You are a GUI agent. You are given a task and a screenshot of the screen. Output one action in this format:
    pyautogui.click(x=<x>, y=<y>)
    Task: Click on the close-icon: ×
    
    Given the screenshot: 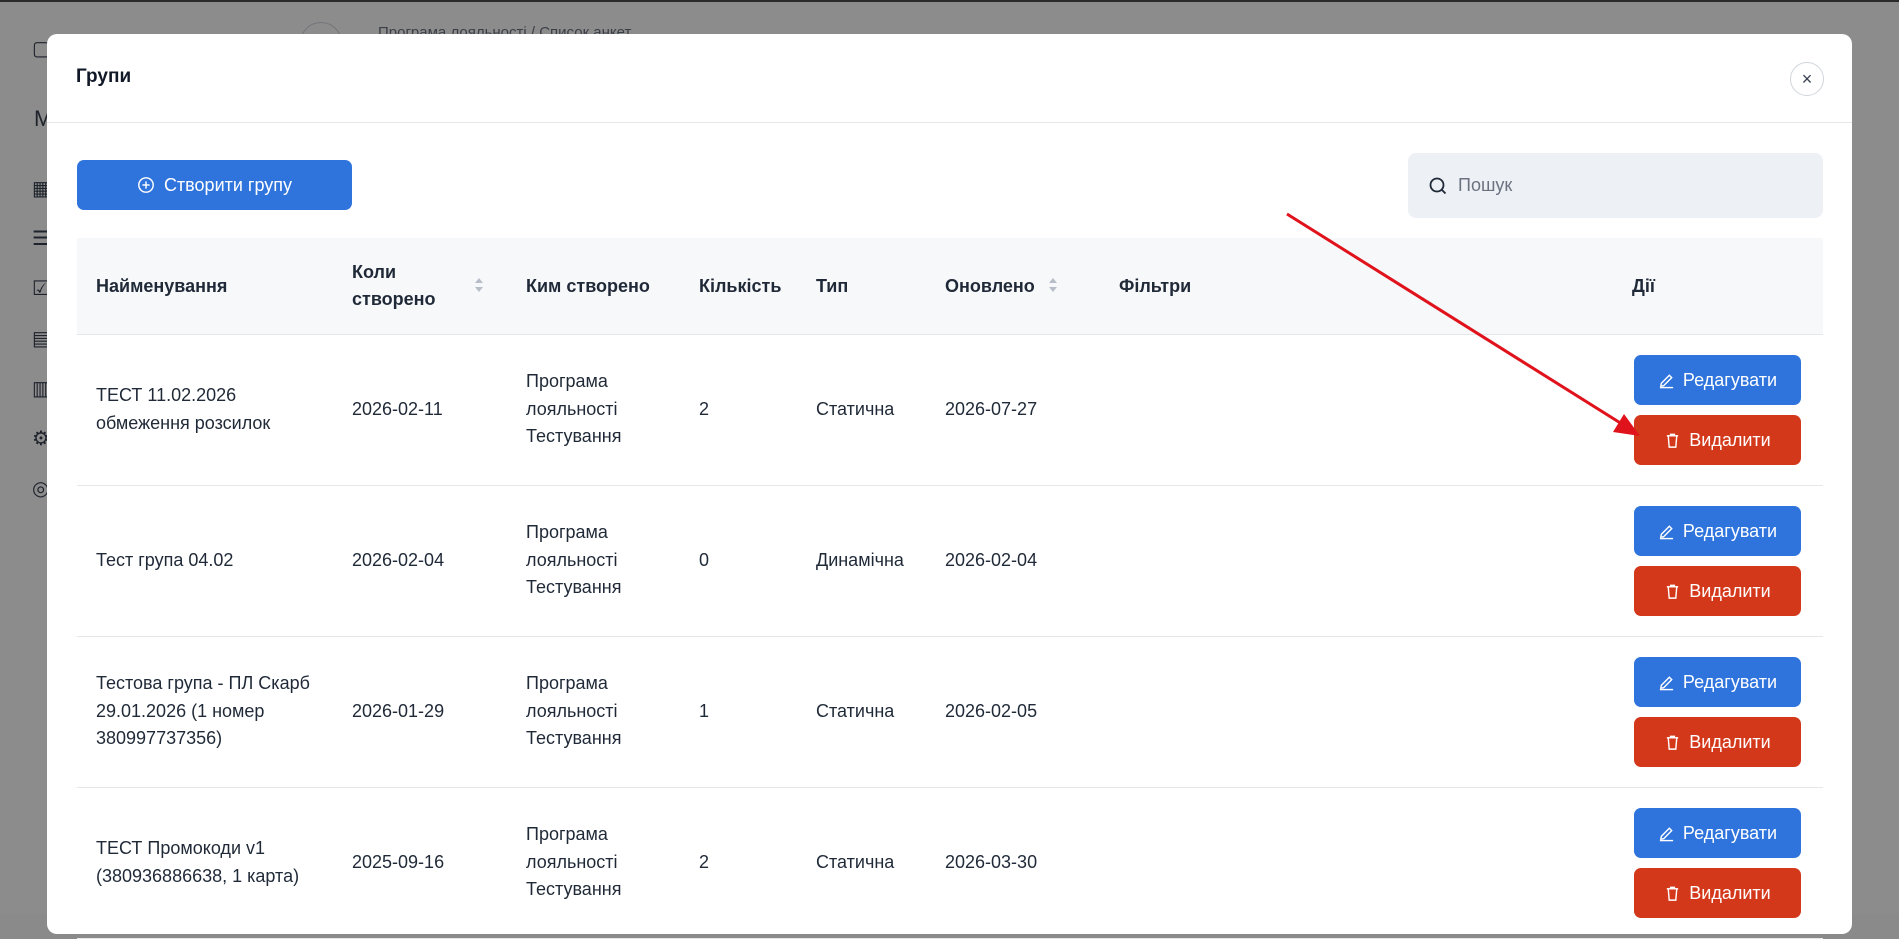 What is the action you would take?
    pyautogui.click(x=1807, y=78)
    